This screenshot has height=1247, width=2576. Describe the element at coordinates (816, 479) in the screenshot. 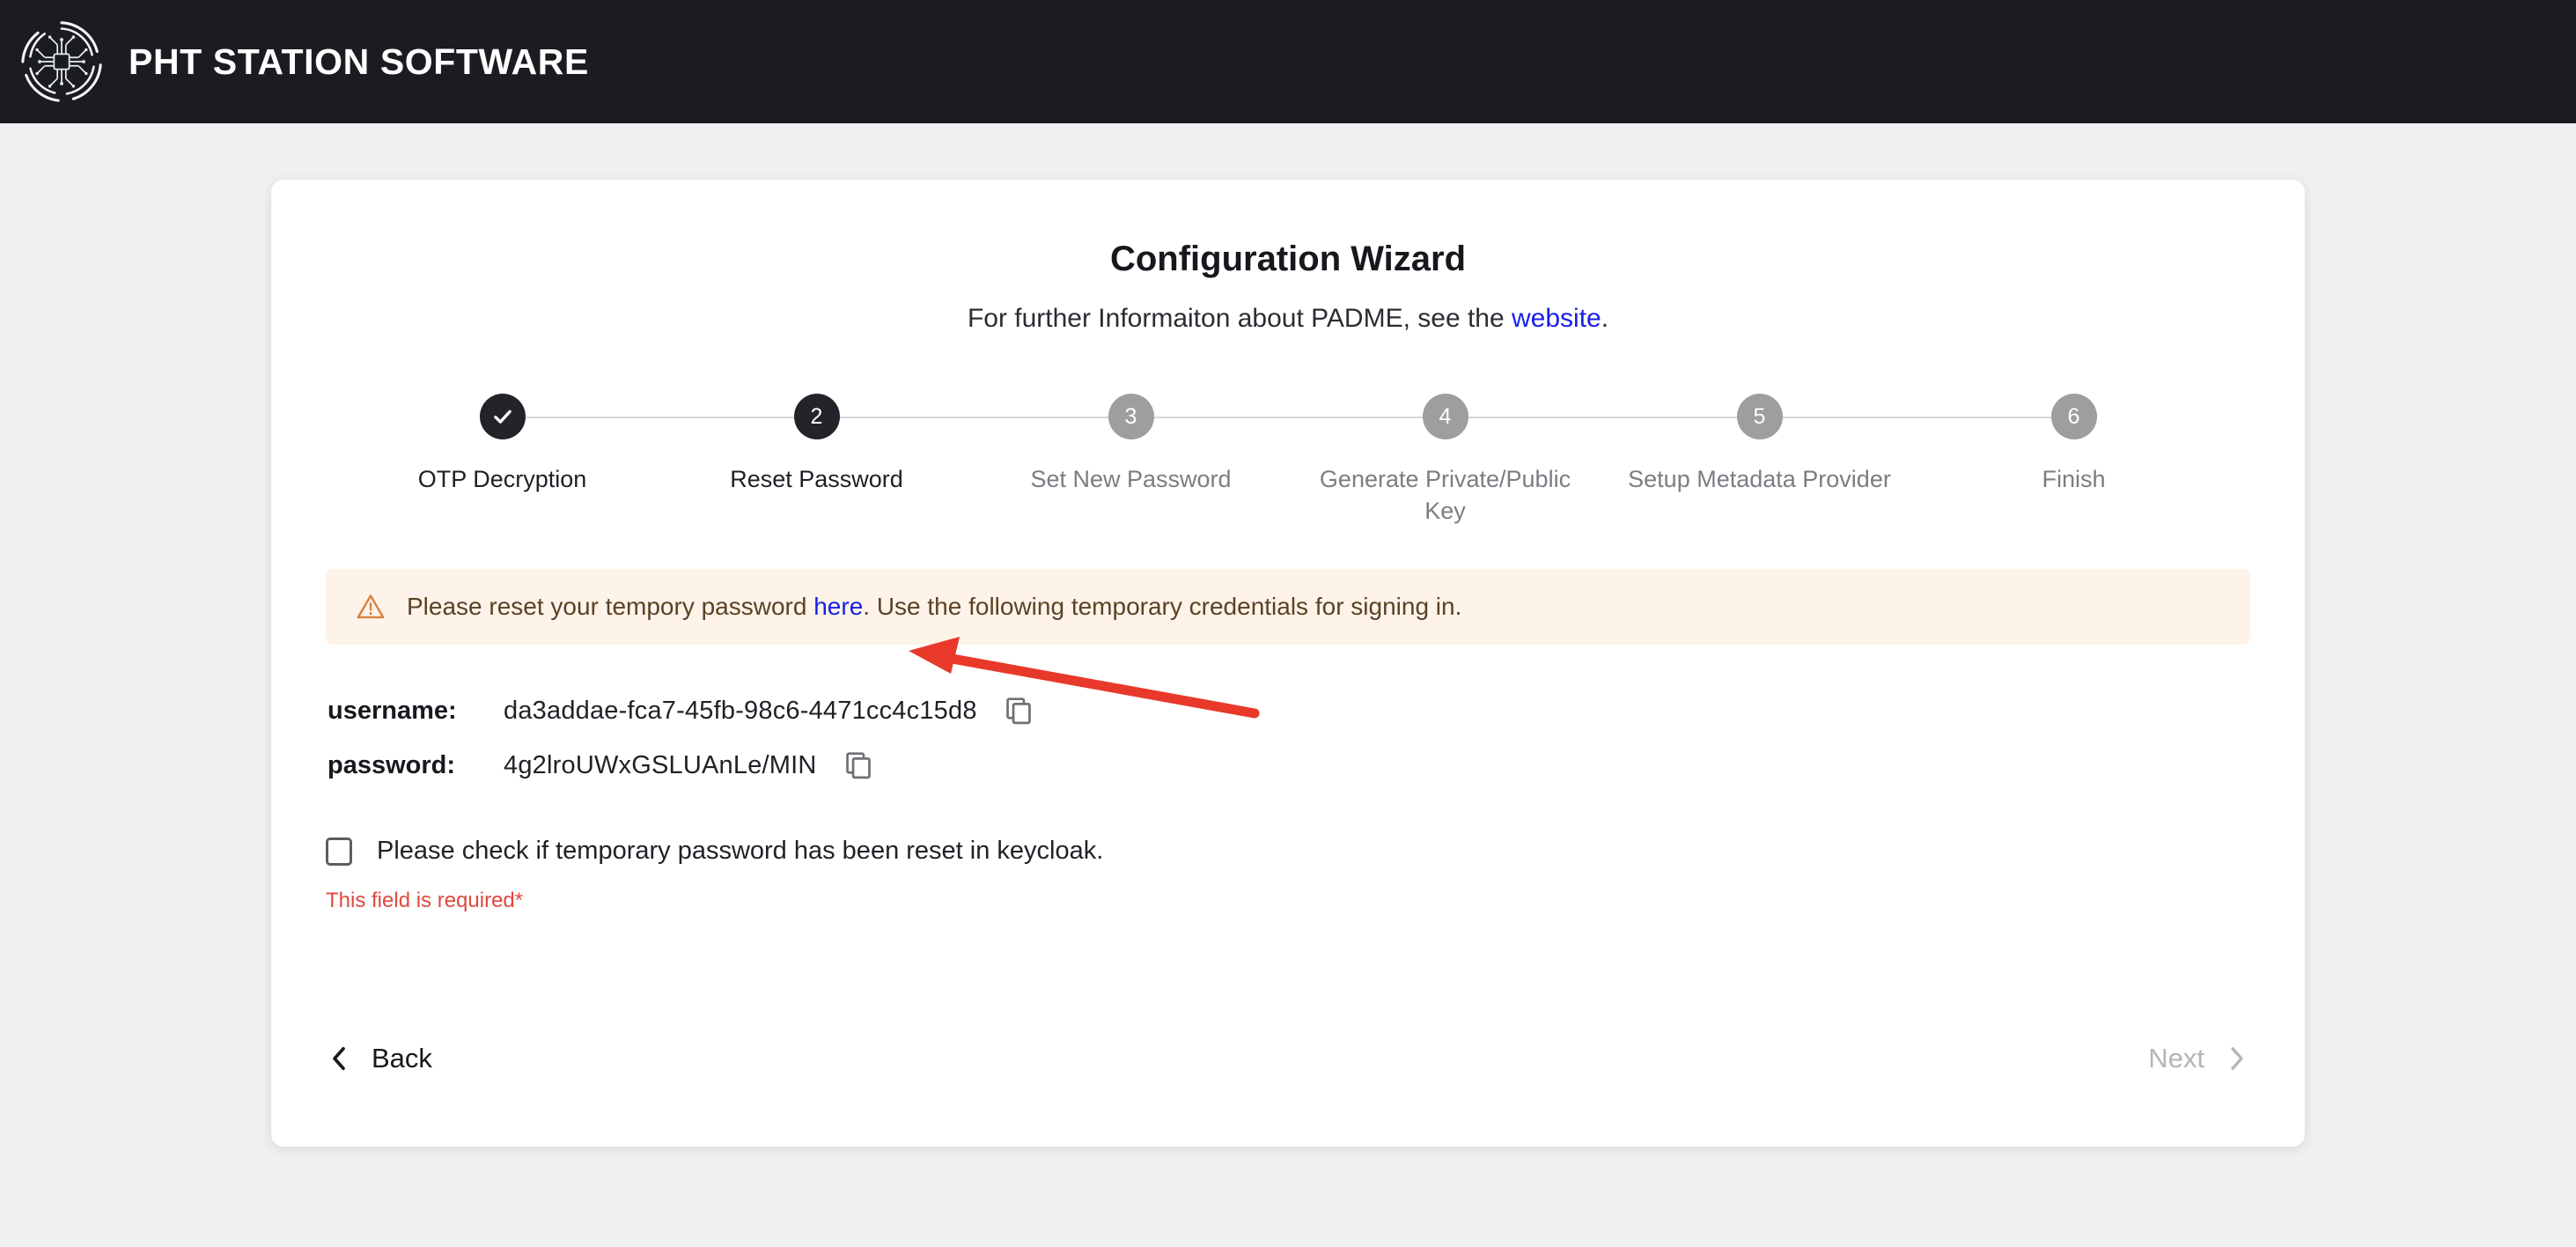

I see `step-label-2: Reset Password` at that location.